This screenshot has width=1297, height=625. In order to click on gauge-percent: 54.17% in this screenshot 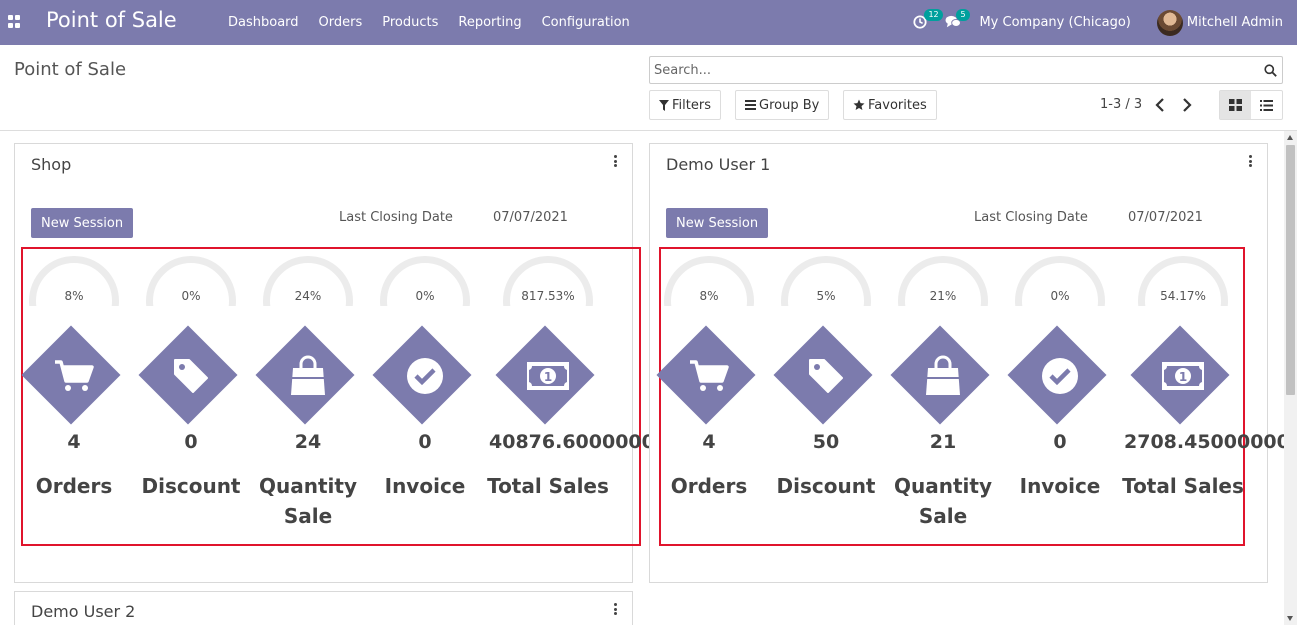, I will do `click(1183, 296)`.